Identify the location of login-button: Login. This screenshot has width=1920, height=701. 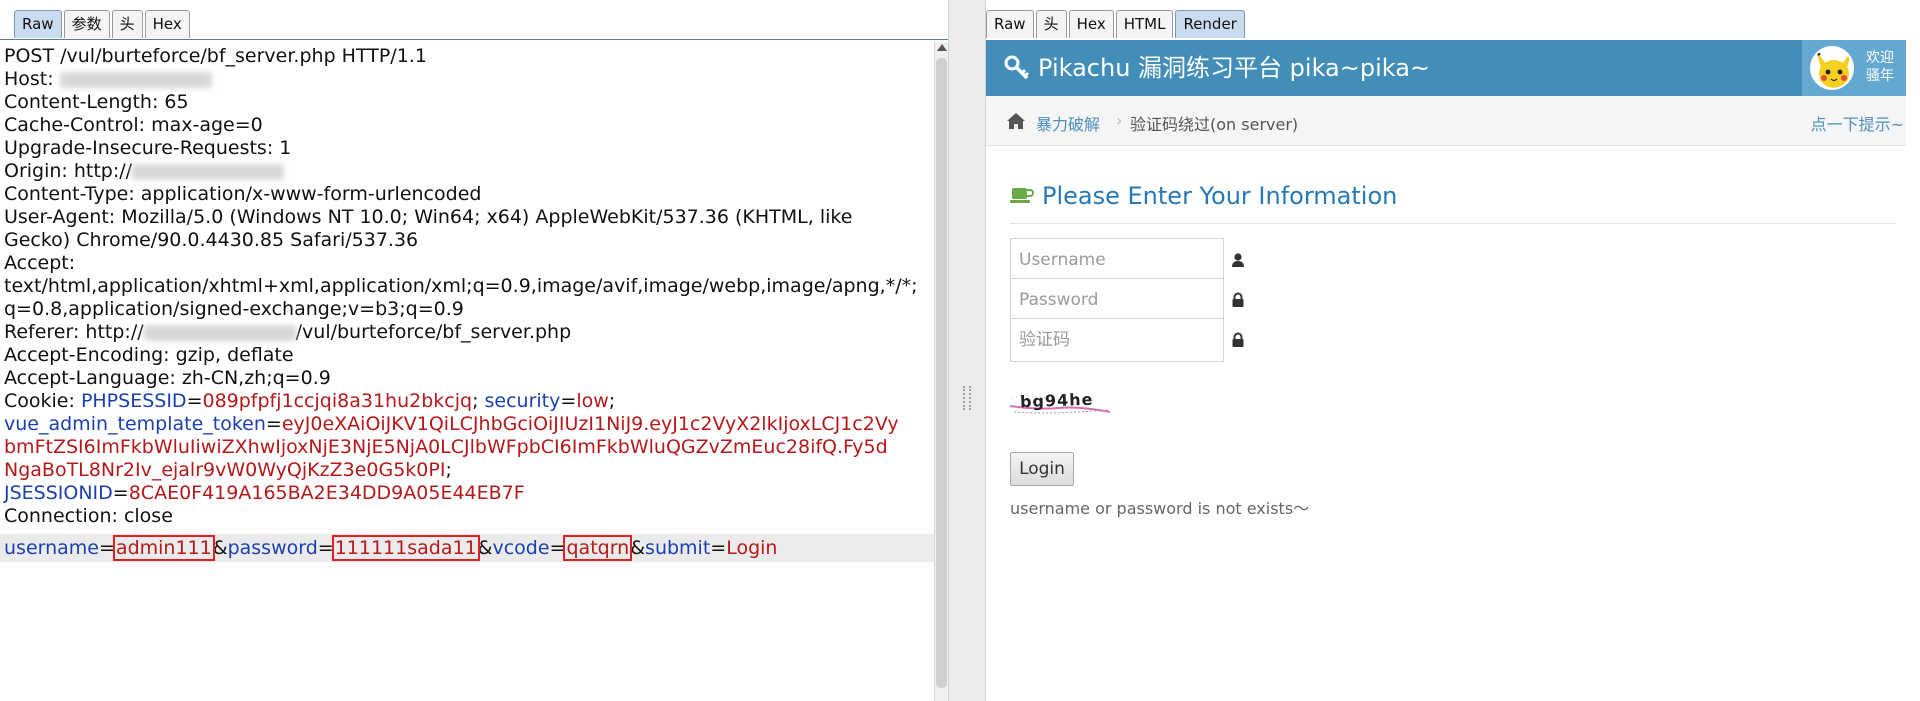
(1042, 469).